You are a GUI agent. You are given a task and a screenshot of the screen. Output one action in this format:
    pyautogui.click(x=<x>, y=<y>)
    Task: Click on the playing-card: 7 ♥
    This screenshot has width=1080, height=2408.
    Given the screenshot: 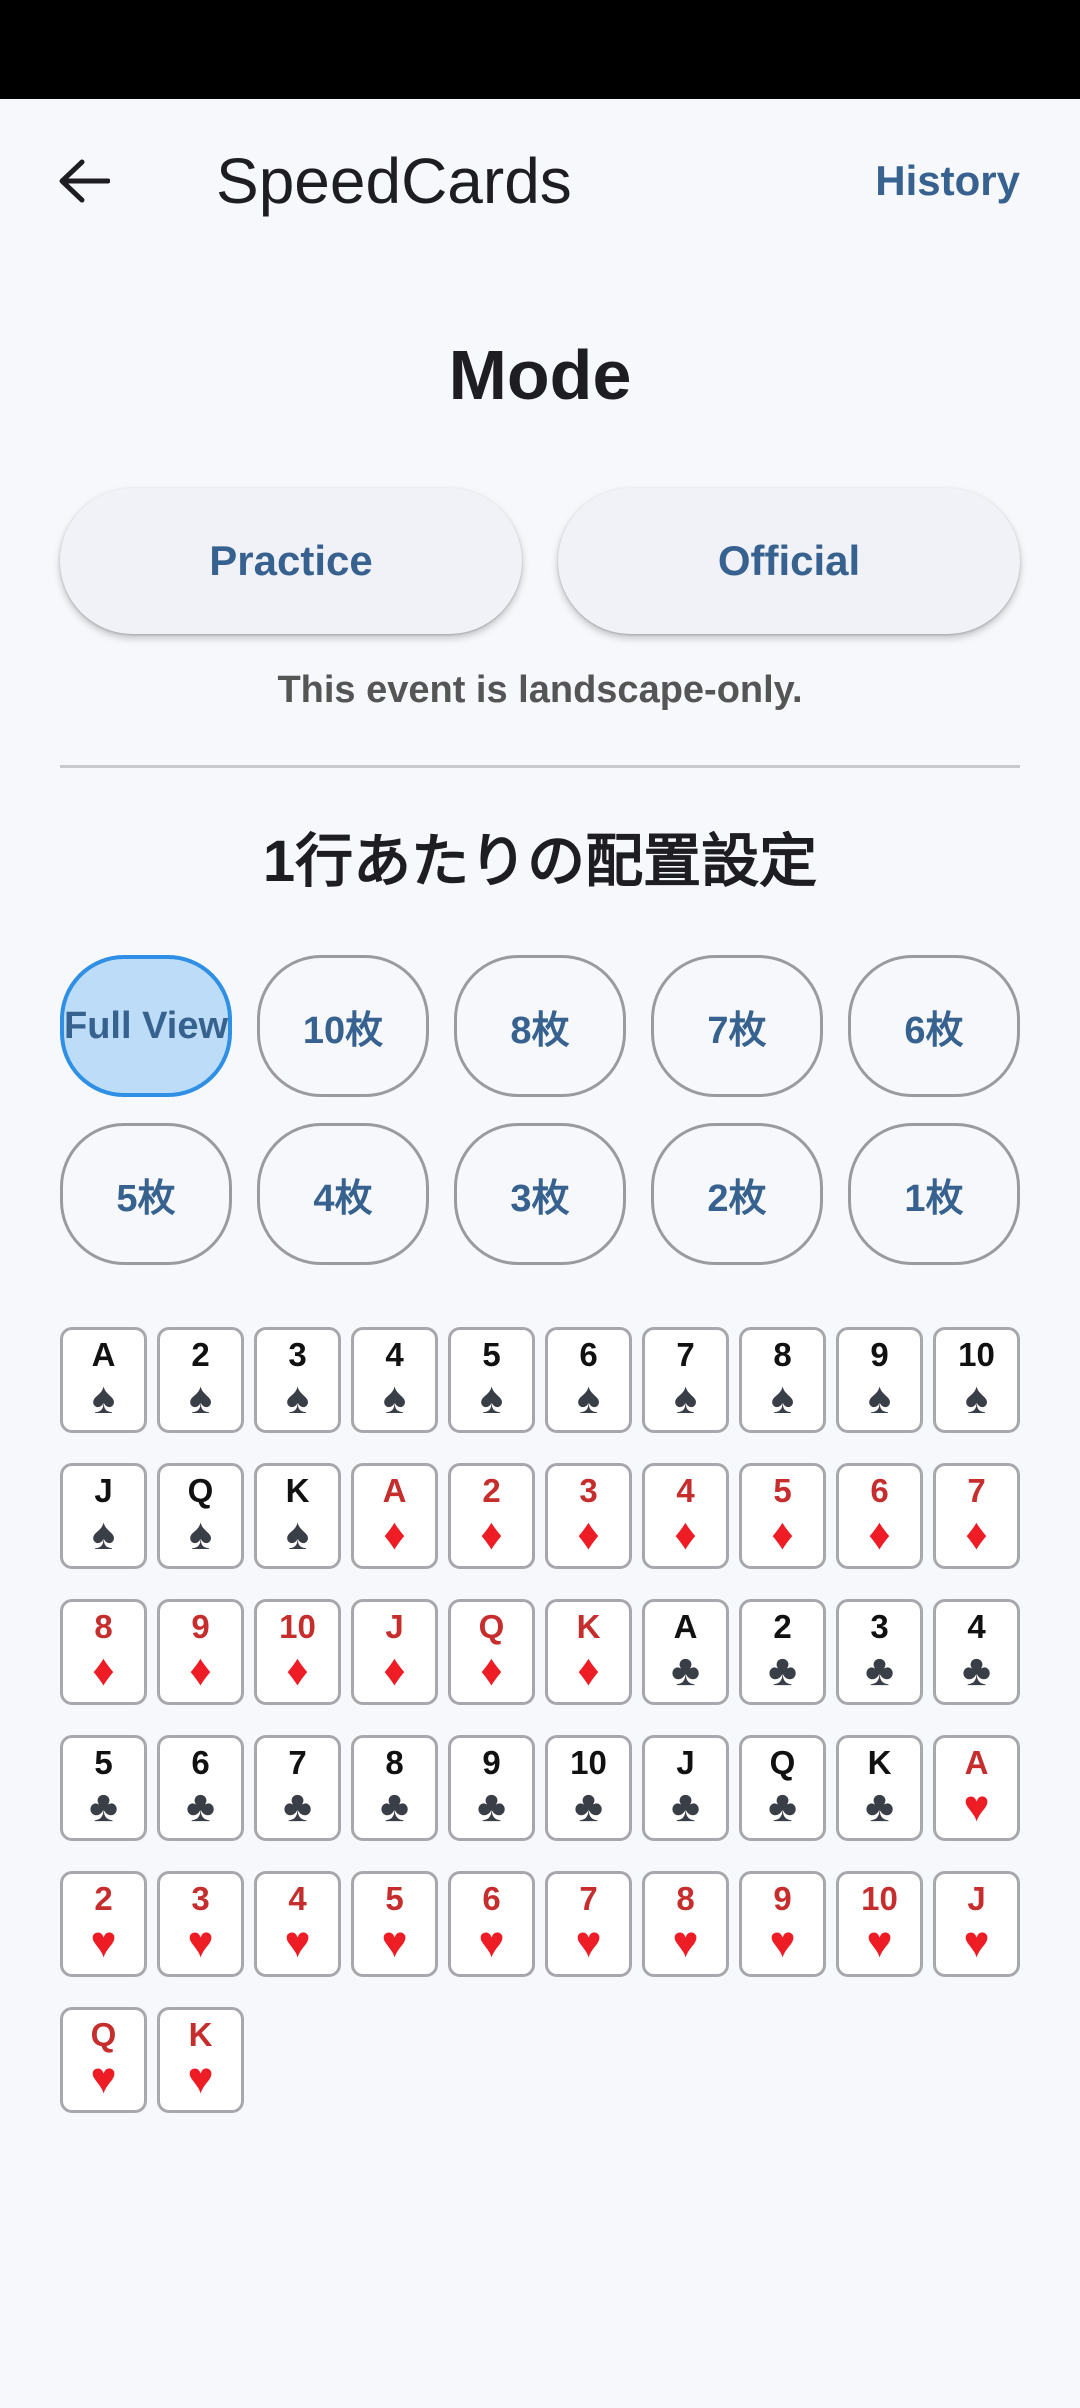 What is the action you would take?
    pyautogui.click(x=588, y=1924)
    